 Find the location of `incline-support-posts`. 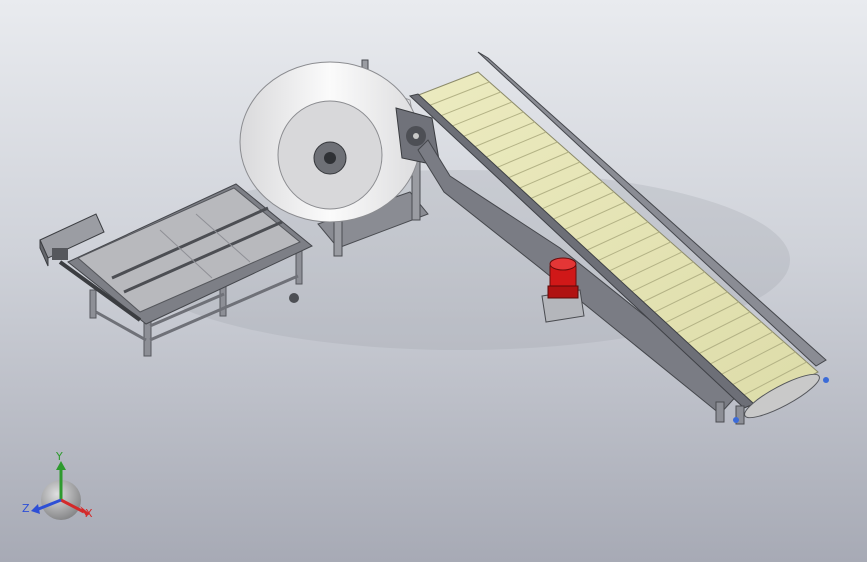

incline-support-posts is located at coordinates (730, 413).